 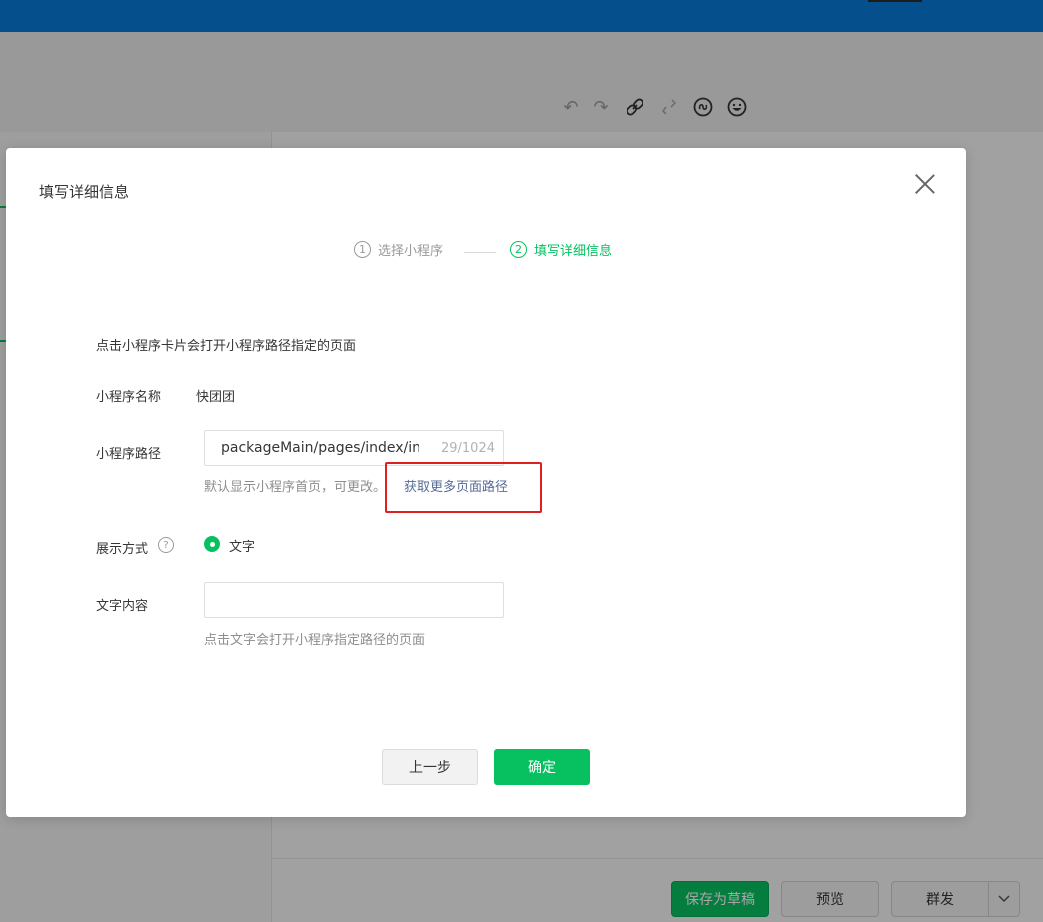 I want to click on name-label: 小程序名称, so click(x=129, y=397).